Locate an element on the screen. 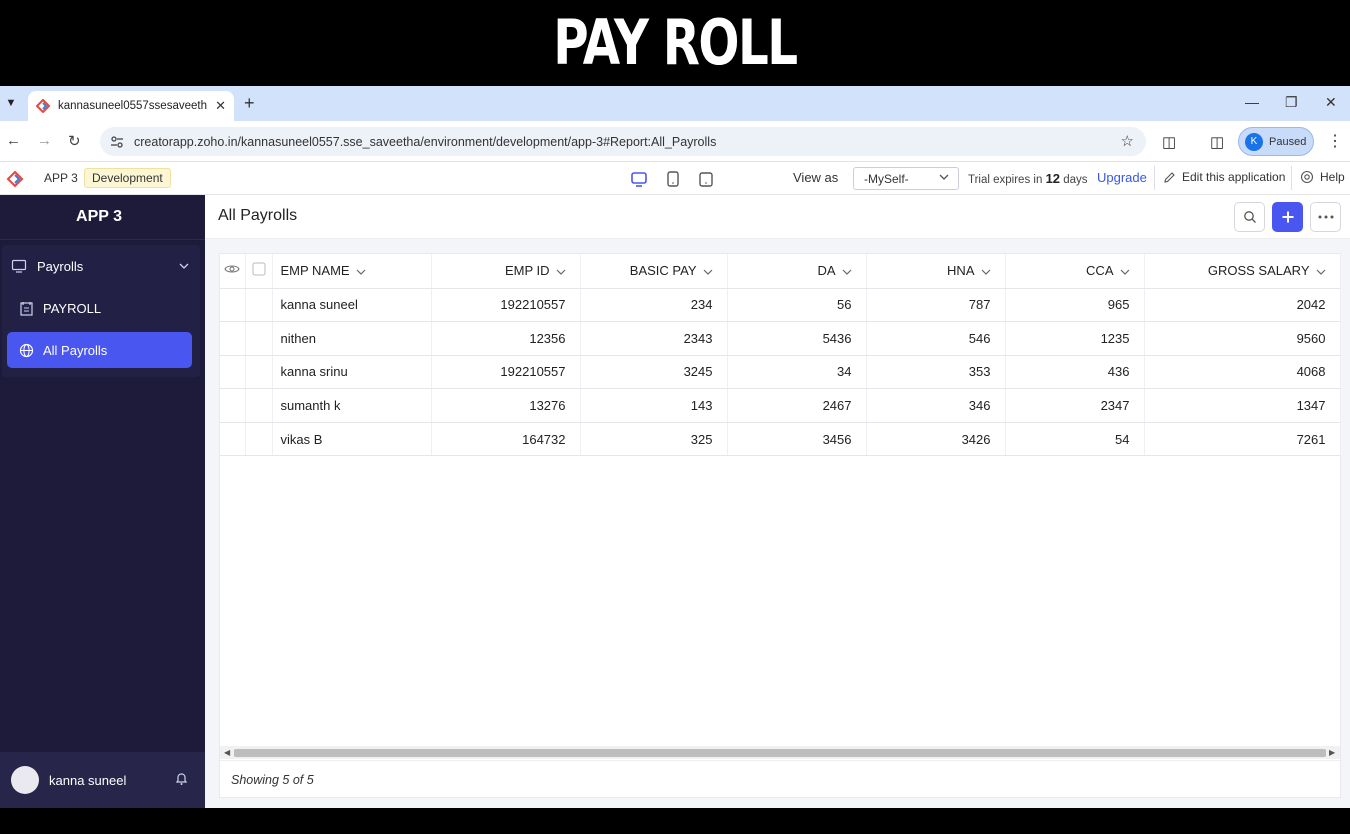  reload-icon: ↻ is located at coordinates (74, 141).